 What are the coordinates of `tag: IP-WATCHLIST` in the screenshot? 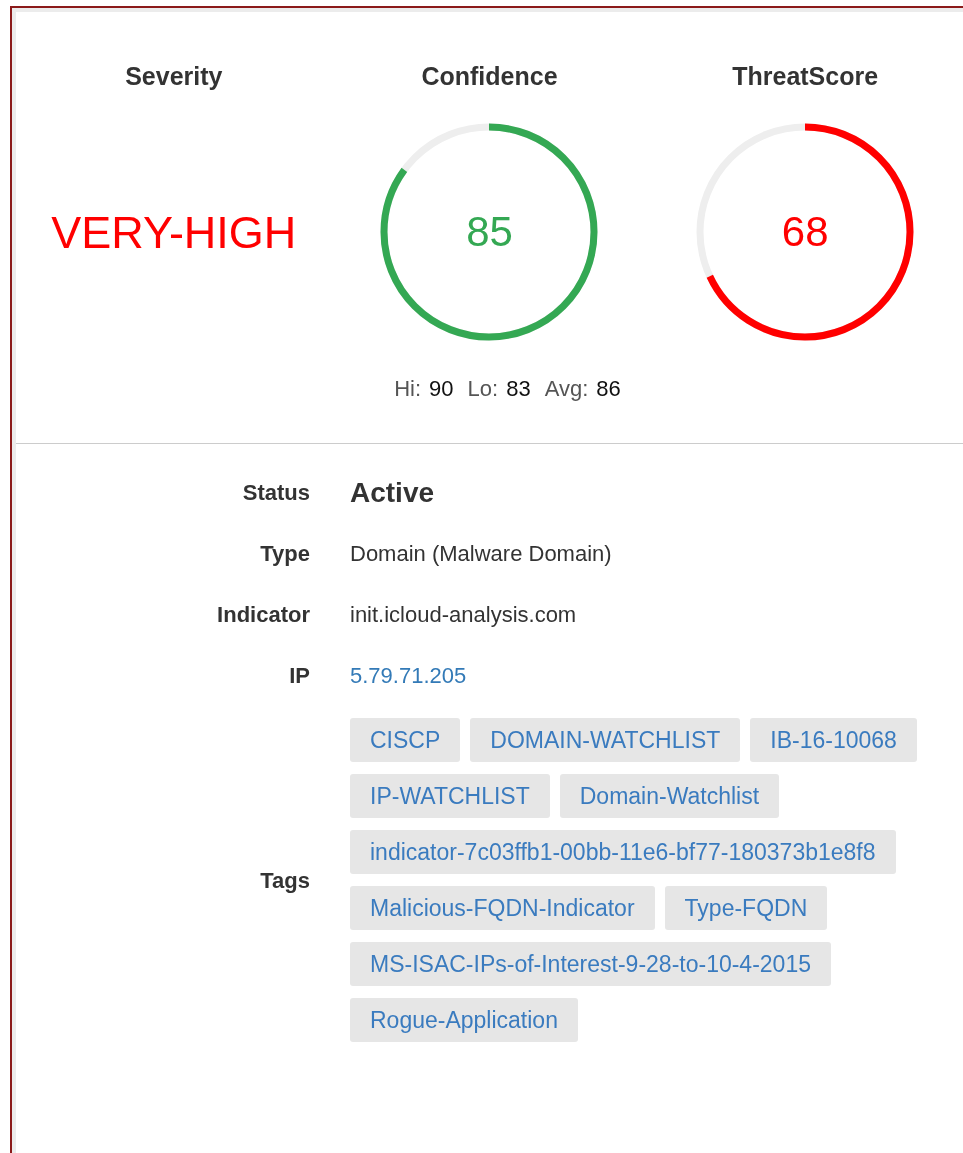 It's located at (450, 796).